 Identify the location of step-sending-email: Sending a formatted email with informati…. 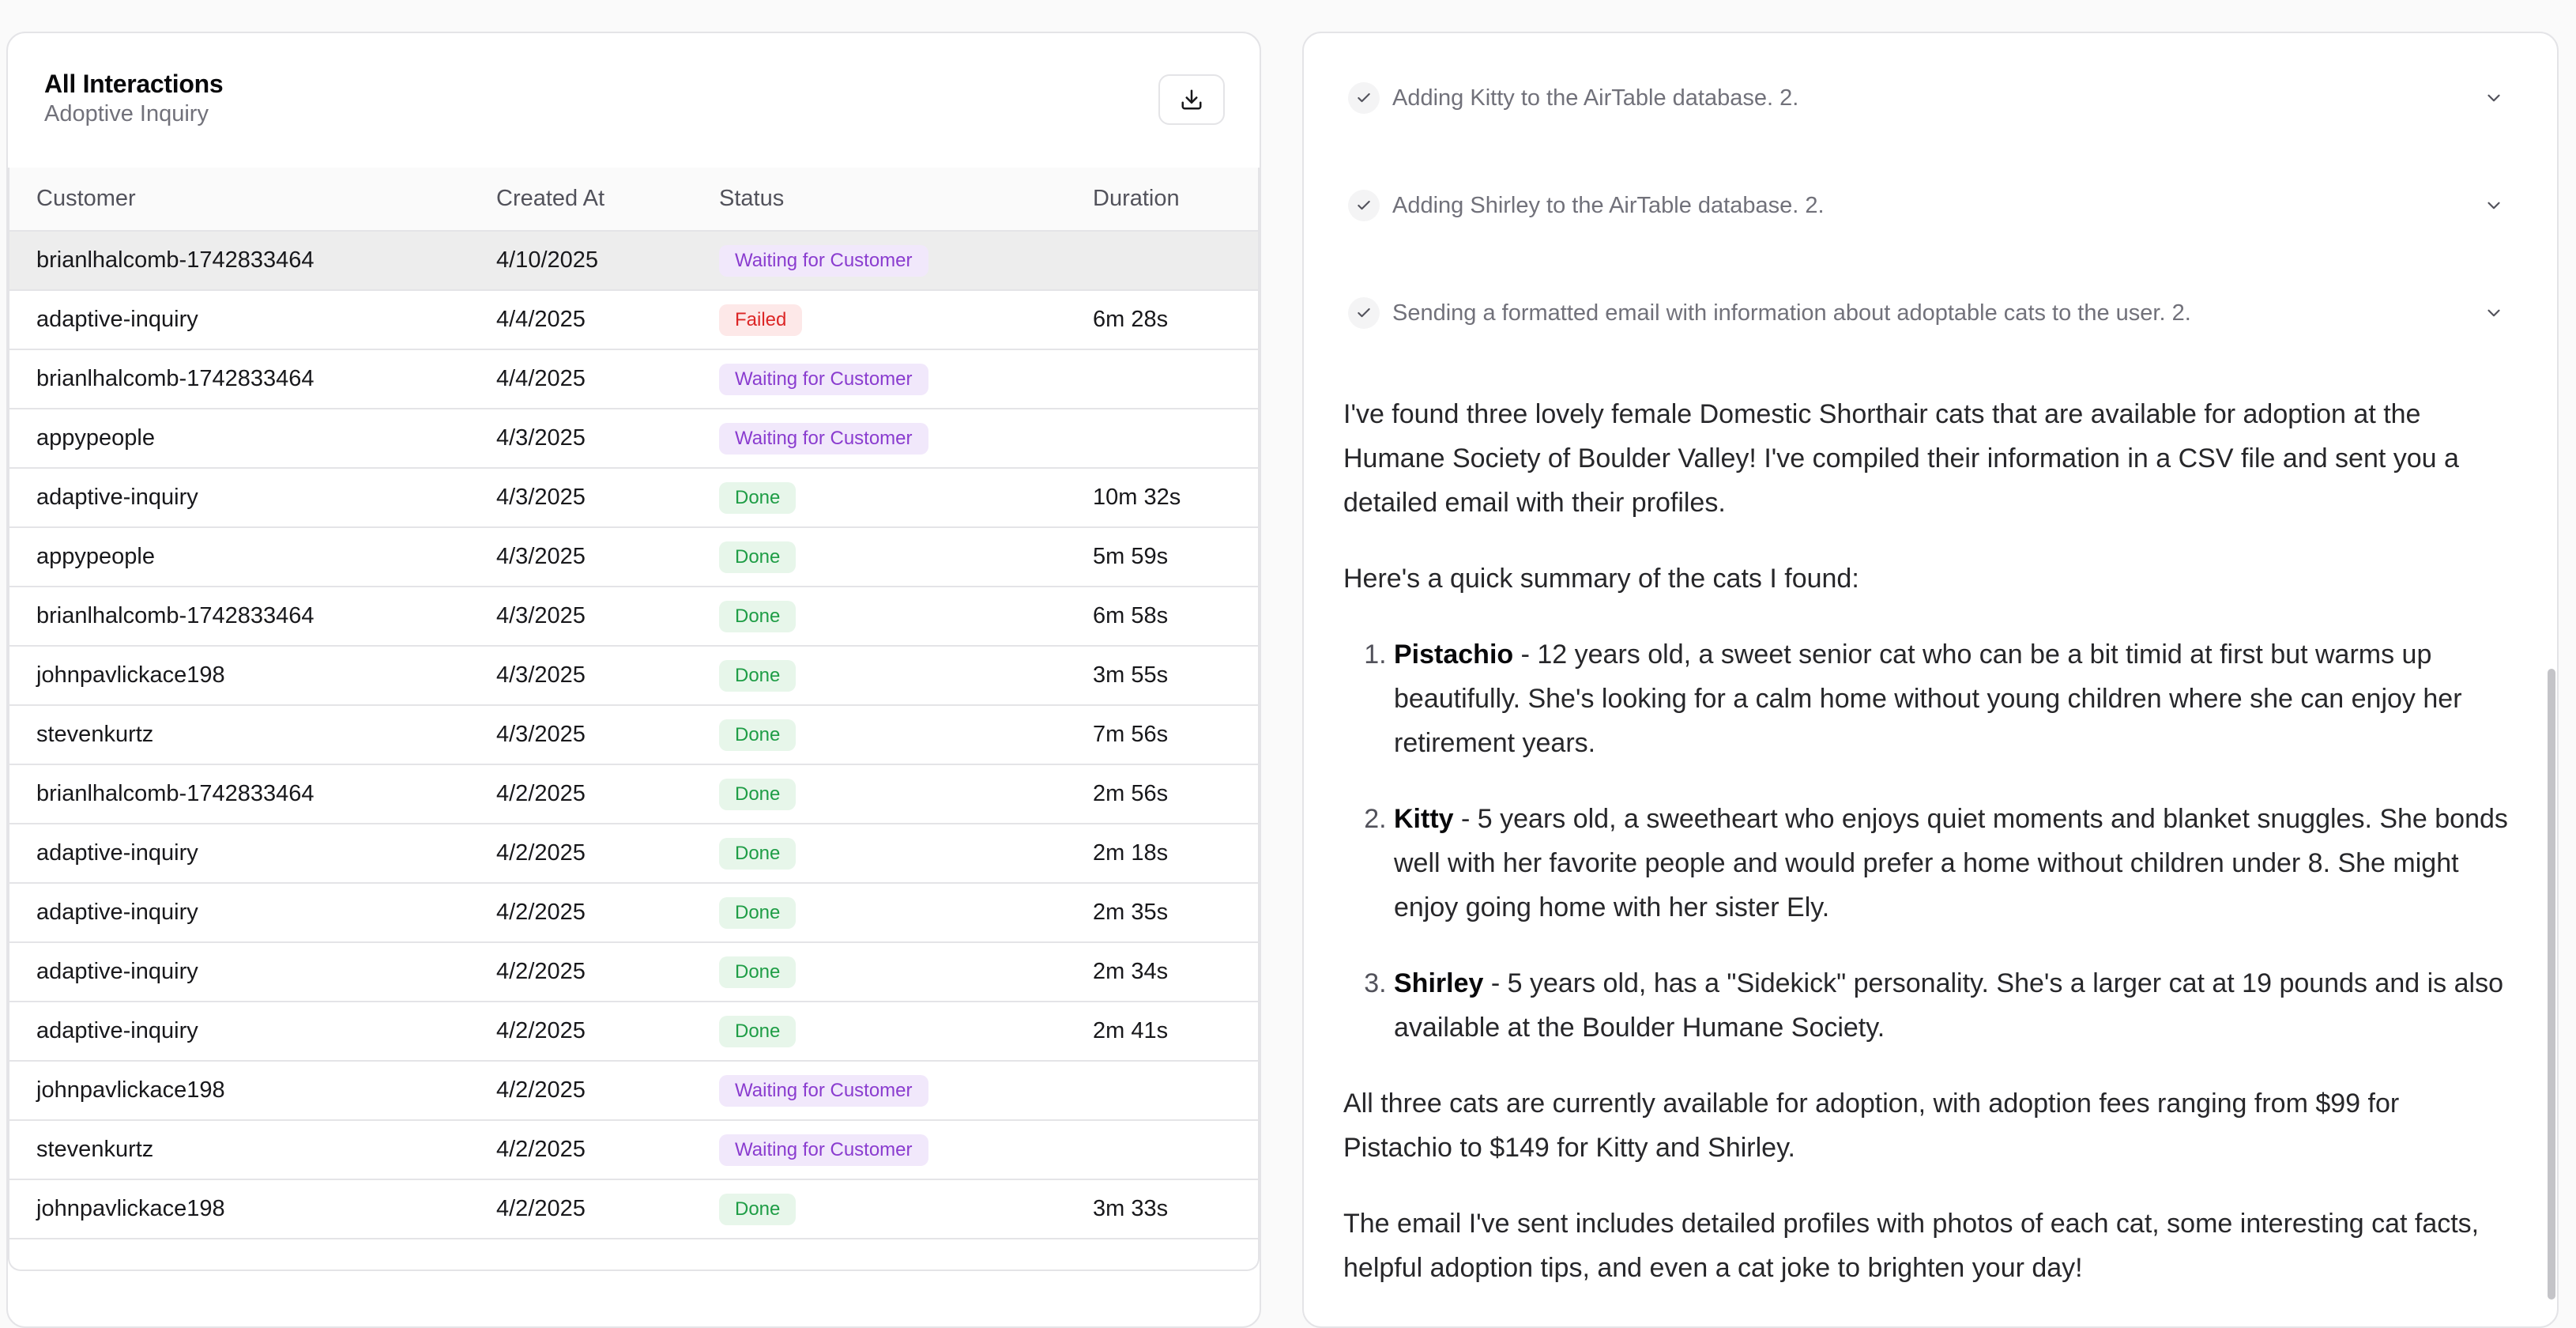
(1929, 313).